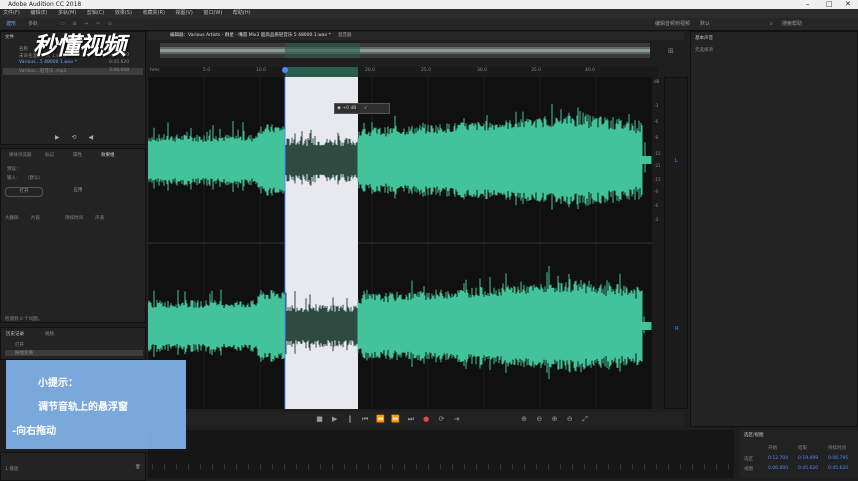  I want to click on col-channel: 声道, so click(99, 218).